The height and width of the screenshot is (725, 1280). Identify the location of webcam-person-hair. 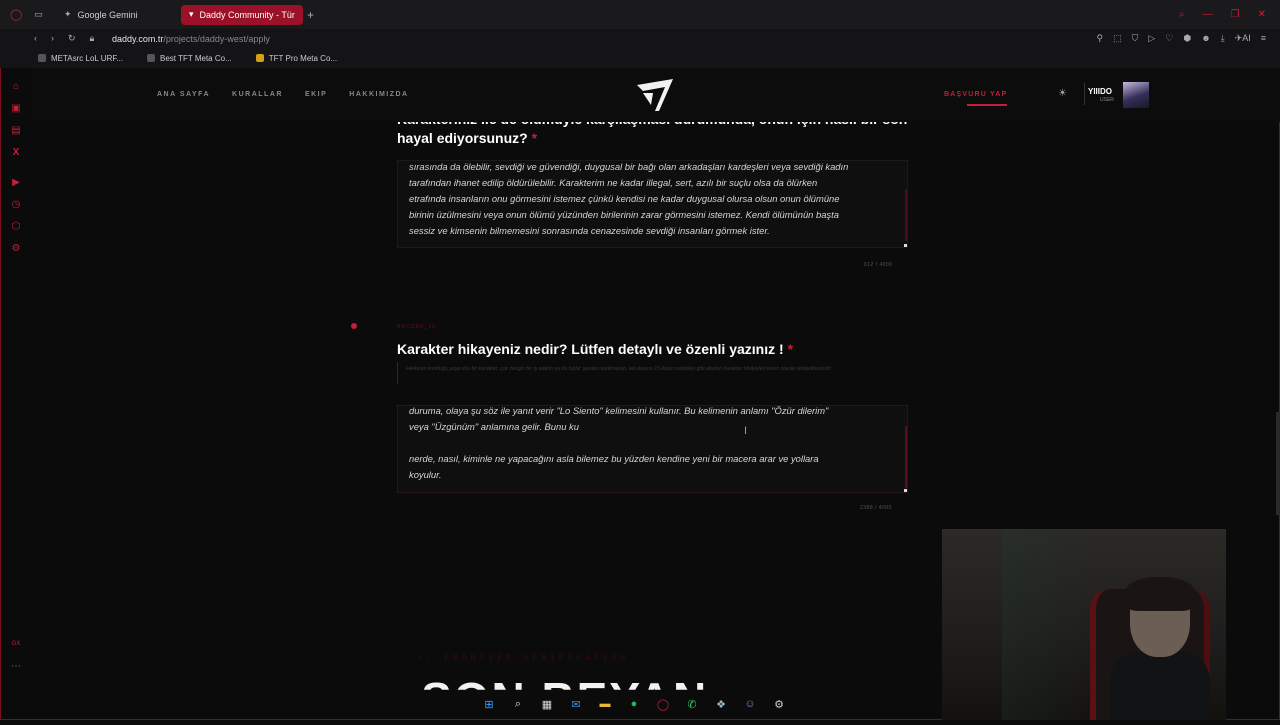
(1160, 594).